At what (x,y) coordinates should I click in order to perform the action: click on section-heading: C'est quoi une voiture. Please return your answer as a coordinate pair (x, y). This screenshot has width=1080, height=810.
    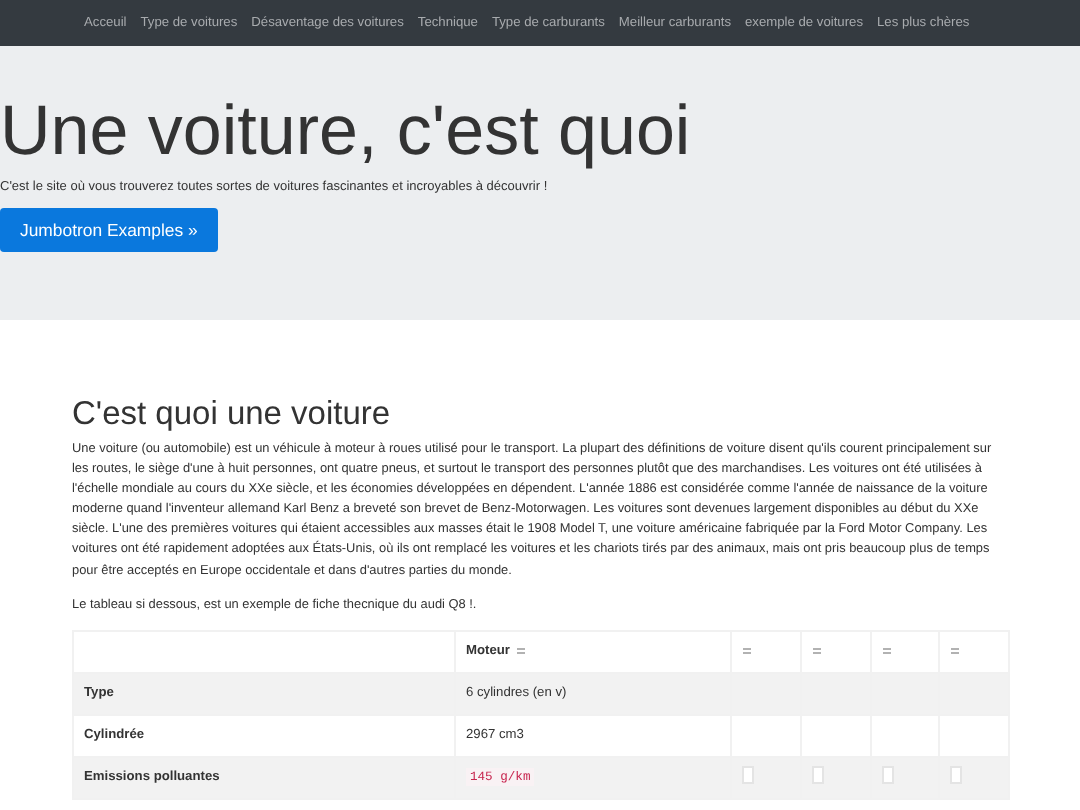
    Looking at the image, I should click on (232, 415).